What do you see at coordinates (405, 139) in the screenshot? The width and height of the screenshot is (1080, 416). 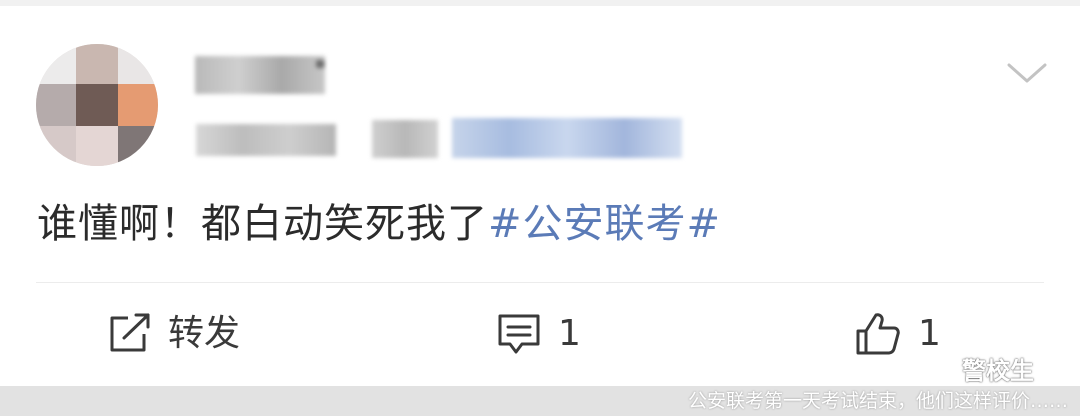 I see `post-source-blurred` at bounding box center [405, 139].